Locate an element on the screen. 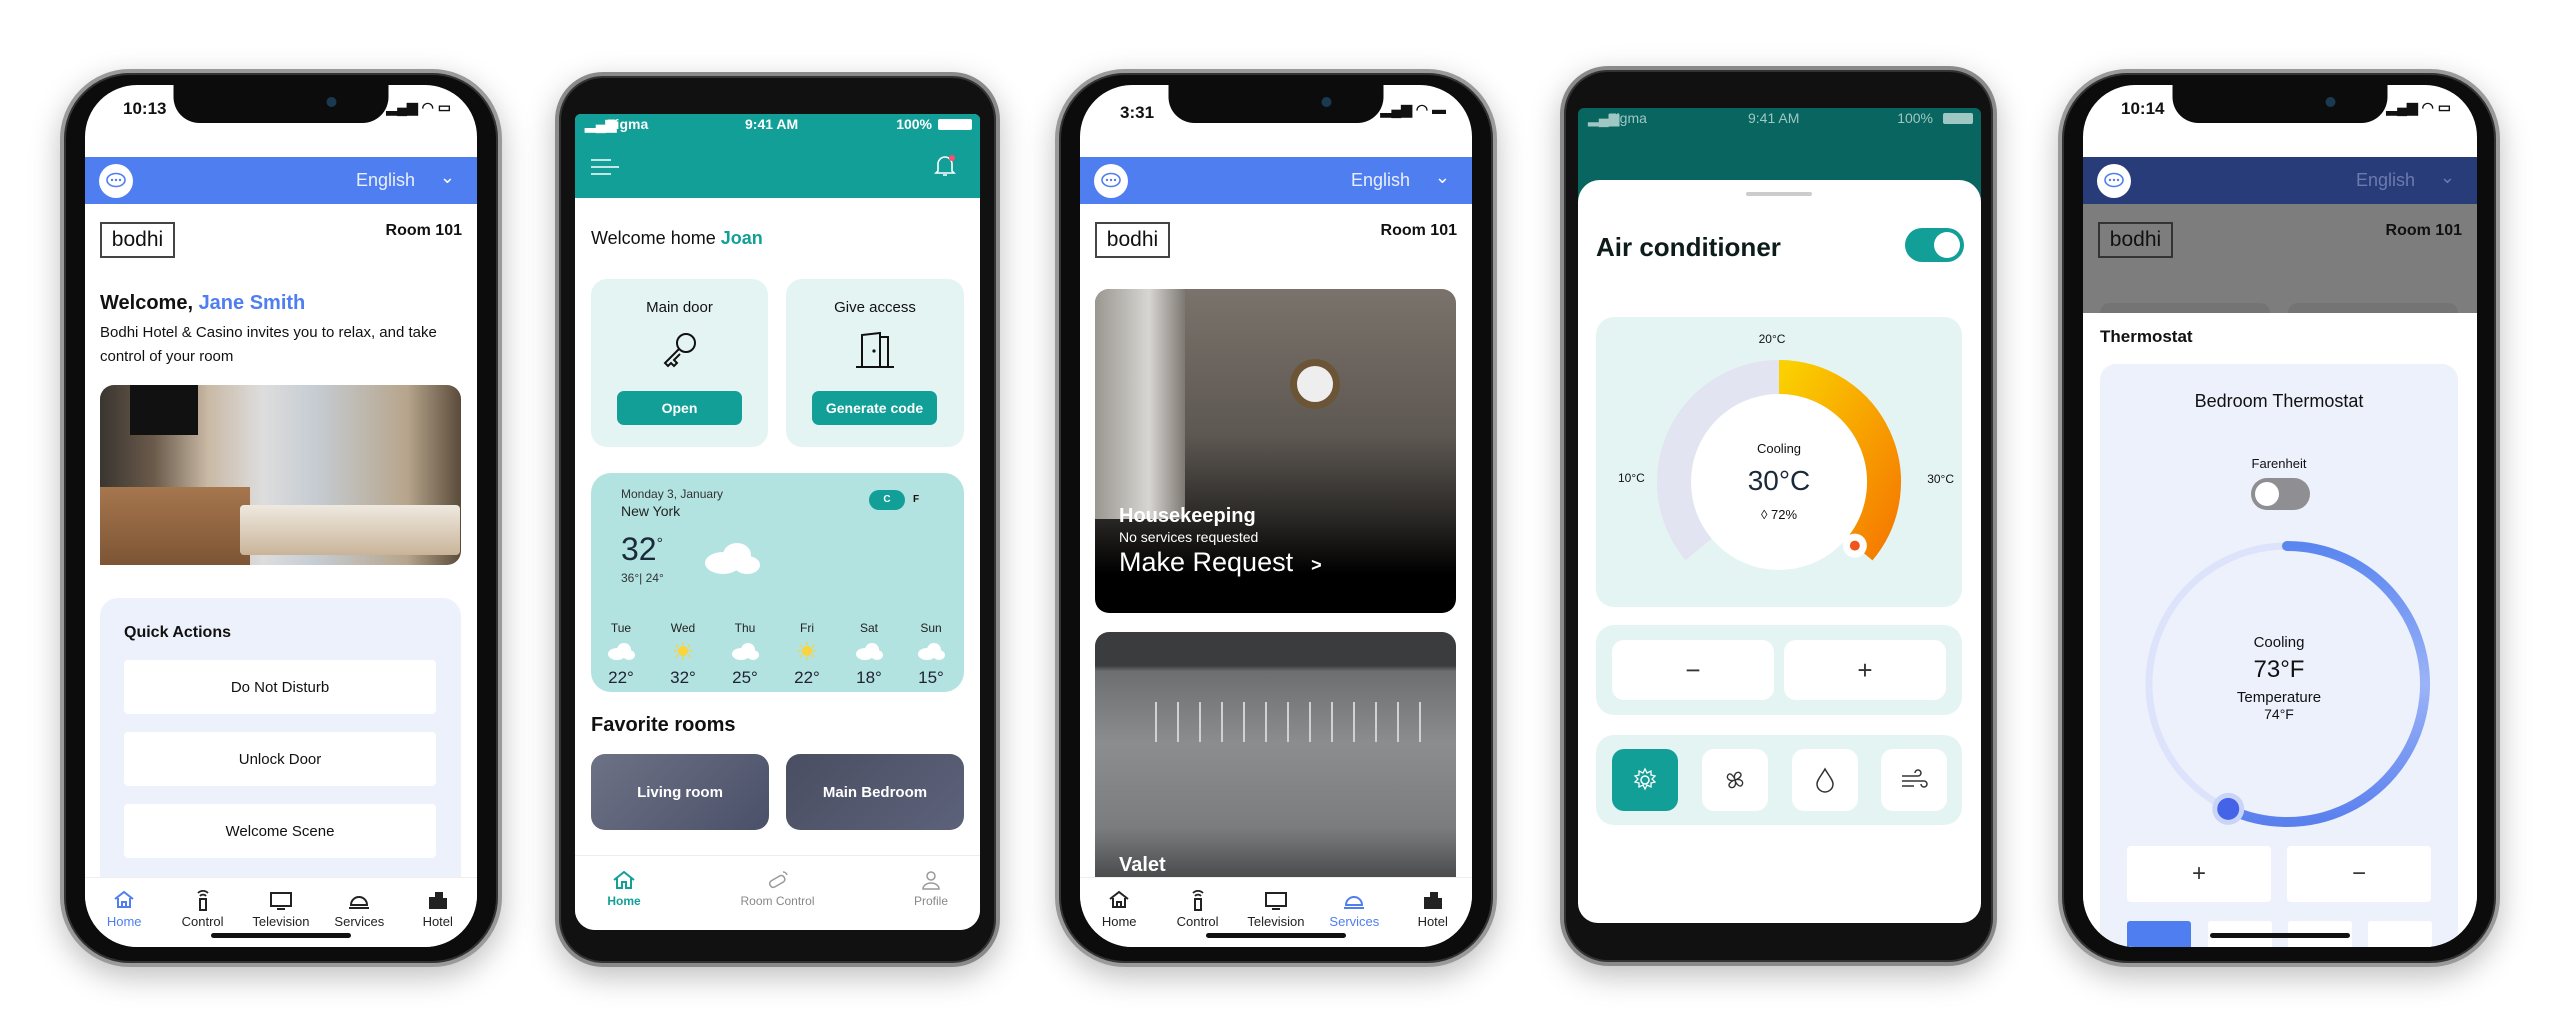  battery-level: 100% is located at coordinates (1915, 118).